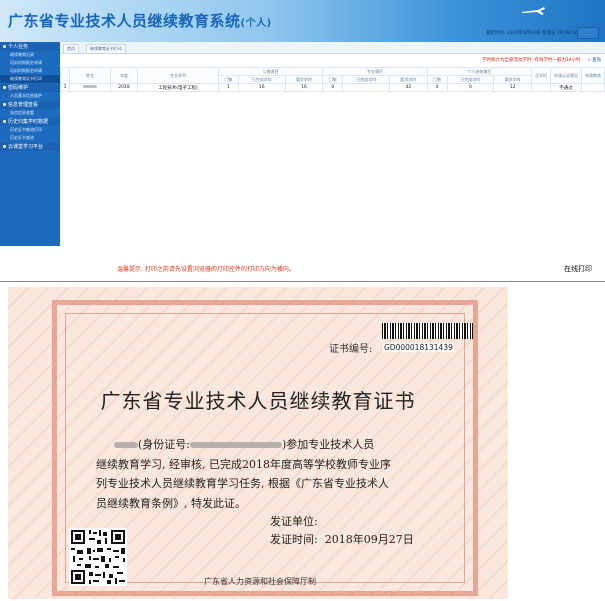 This screenshot has height=601, width=605. What do you see at coordinates (236, 445) in the screenshot?
I see `redacted-id` at bounding box center [236, 445].